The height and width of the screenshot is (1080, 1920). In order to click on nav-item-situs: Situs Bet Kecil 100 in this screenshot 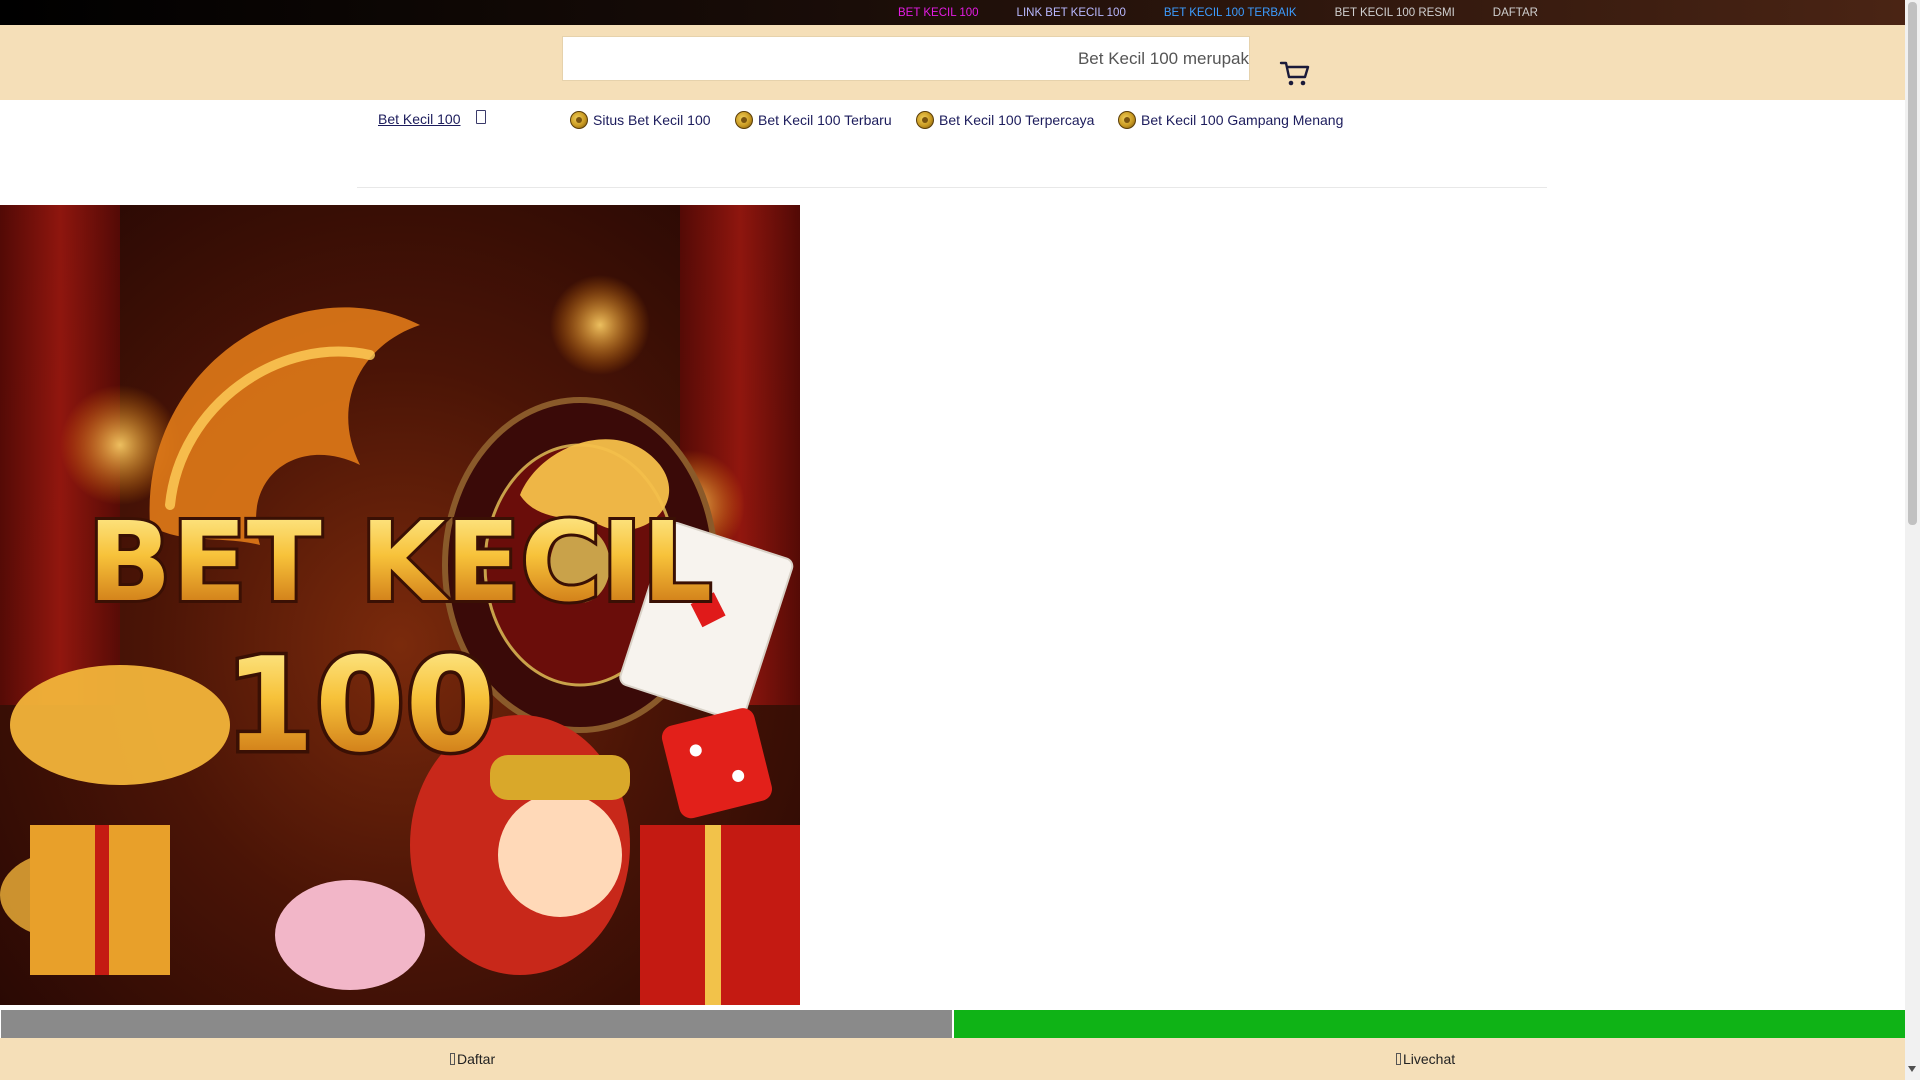, I will do `click(640, 120)`.